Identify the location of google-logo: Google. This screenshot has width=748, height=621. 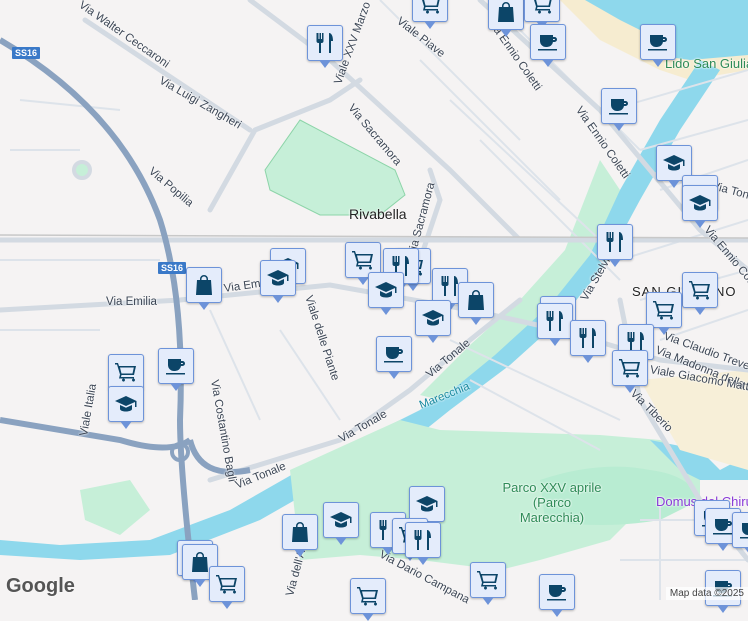
(40, 586).